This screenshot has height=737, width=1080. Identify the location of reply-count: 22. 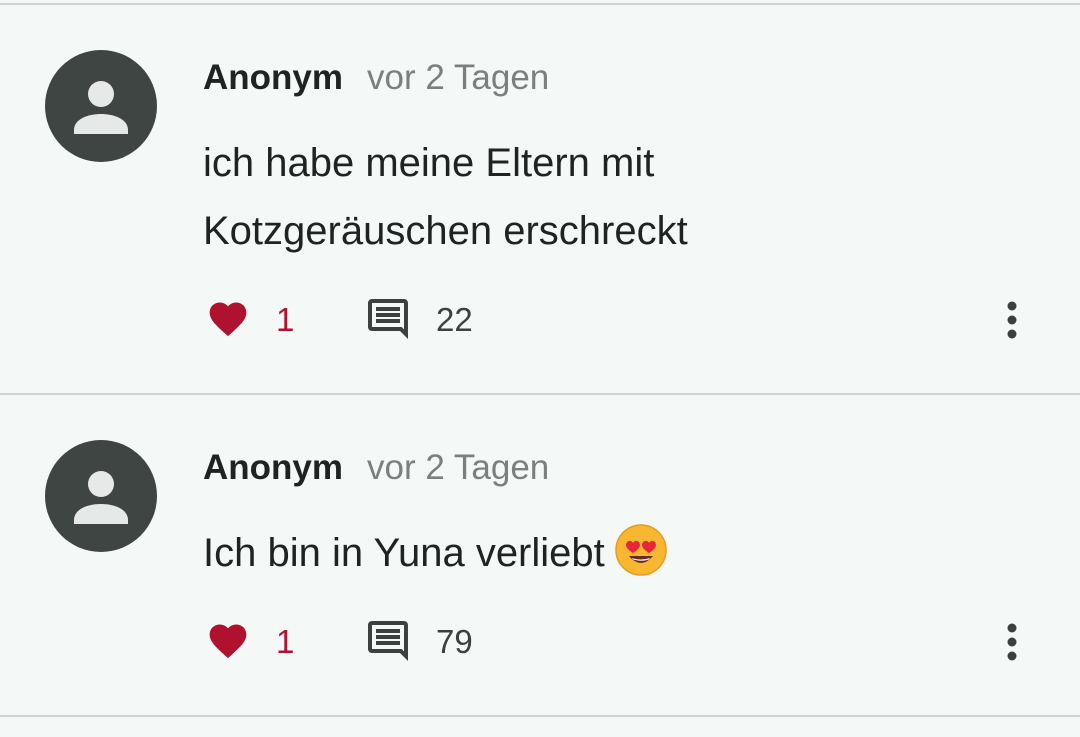
(454, 319).